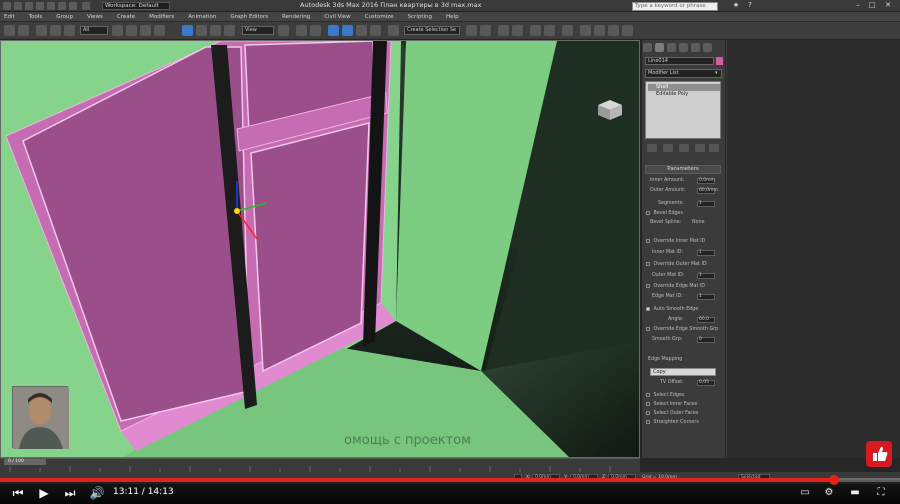 The width and height of the screenshot is (900, 504). I want to click on play-icon: ▶, so click(44, 493).